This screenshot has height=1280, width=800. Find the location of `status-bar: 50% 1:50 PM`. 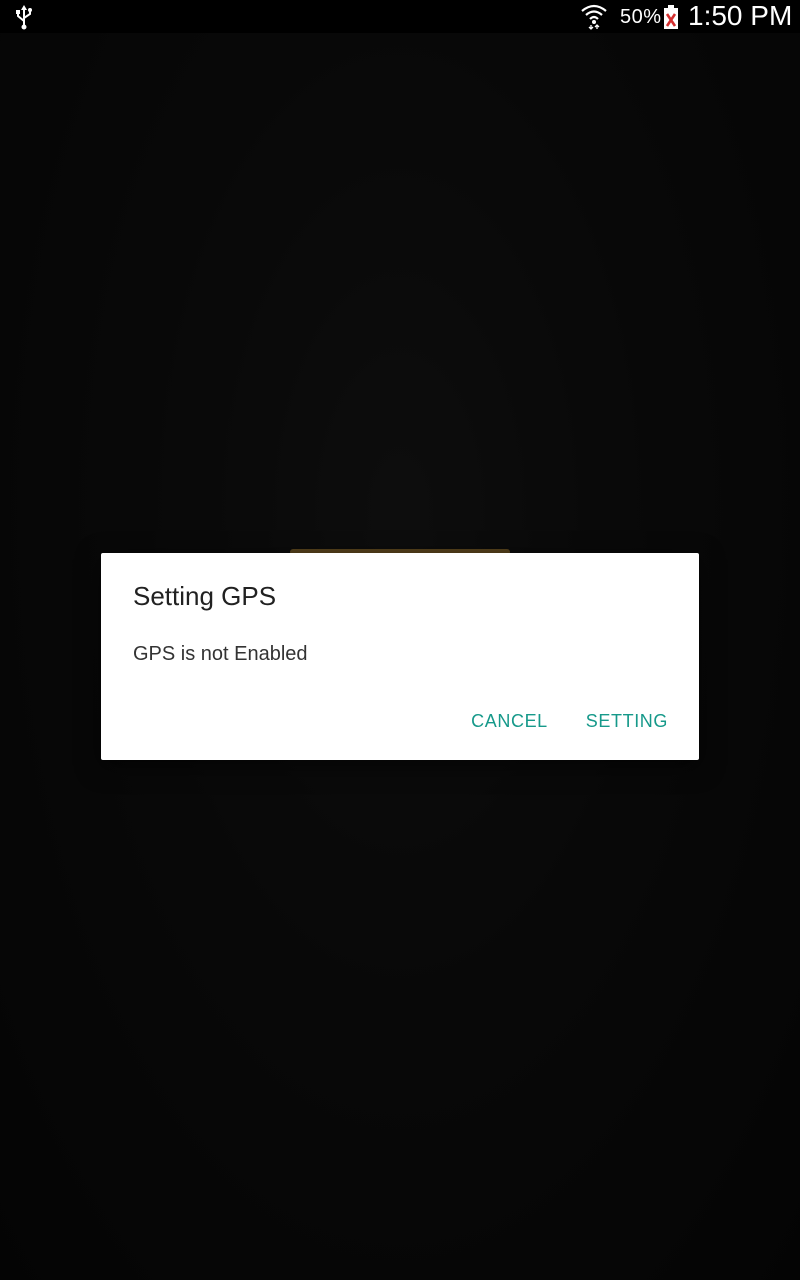

status-bar: 50% 1:50 PM is located at coordinates (400, 16).